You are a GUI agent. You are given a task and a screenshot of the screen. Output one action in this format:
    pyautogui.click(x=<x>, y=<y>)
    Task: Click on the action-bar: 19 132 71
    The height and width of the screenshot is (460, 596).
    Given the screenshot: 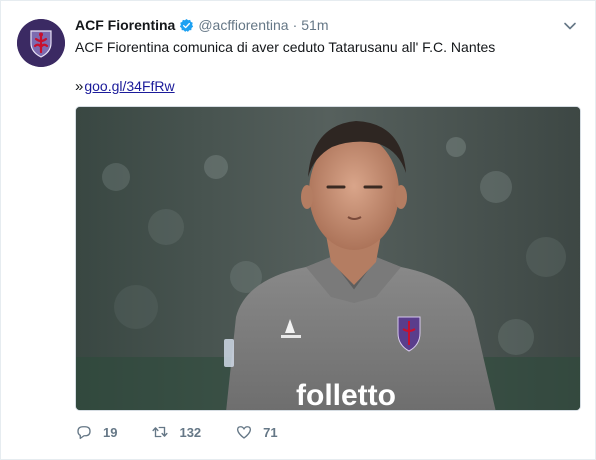 What is the action you would take?
    pyautogui.click(x=193, y=432)
    